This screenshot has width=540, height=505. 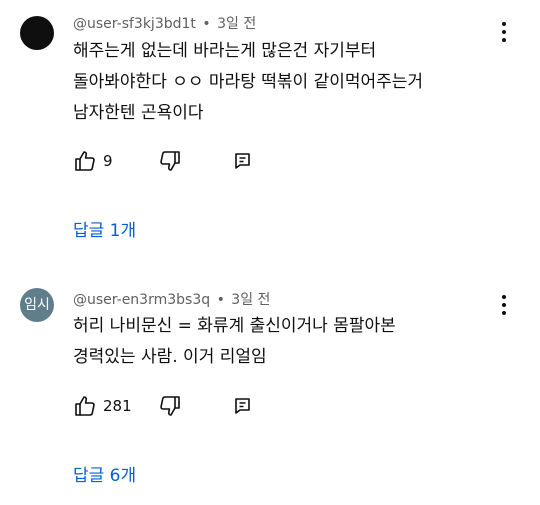 What do you see at coordinates (104, 228) in the screenshot?
I see `view-replies-link: 답글 1개` at bounding box center [104, 228].